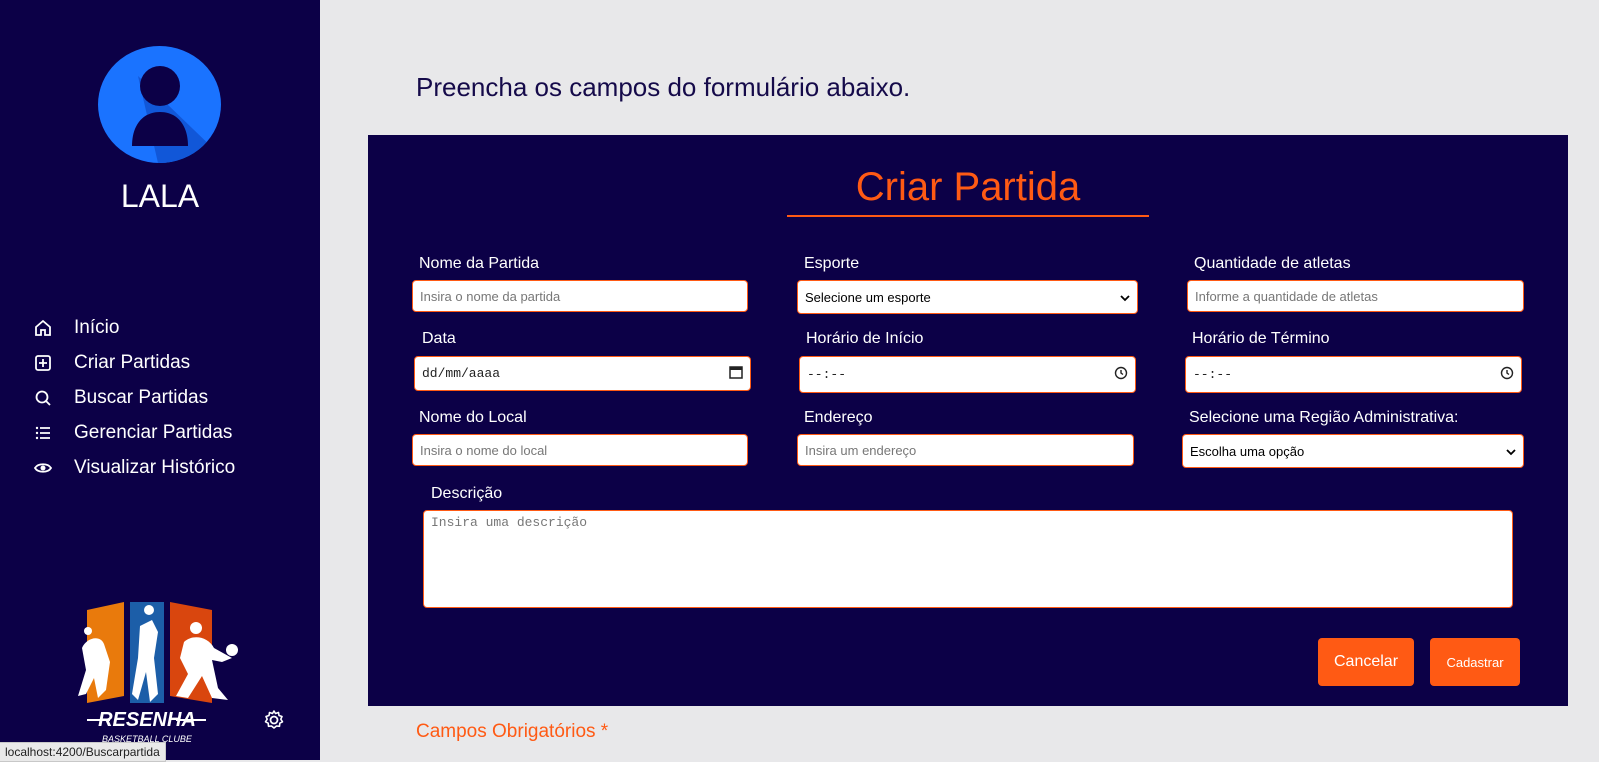 Image resolution: width=1599 pixels, height=762 pixels. What do you see at coordinates (1366, 662) in the screenshot?
I see `cancel-button: Cancelar` at bounding box center [1366, 662].